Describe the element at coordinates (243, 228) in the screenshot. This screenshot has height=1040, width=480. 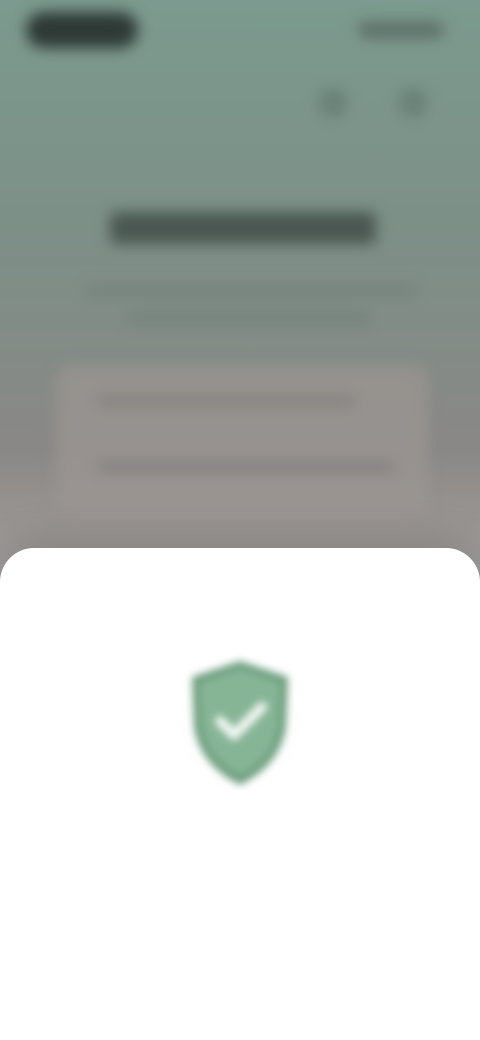
I see `background-title-placeholder` at that location.